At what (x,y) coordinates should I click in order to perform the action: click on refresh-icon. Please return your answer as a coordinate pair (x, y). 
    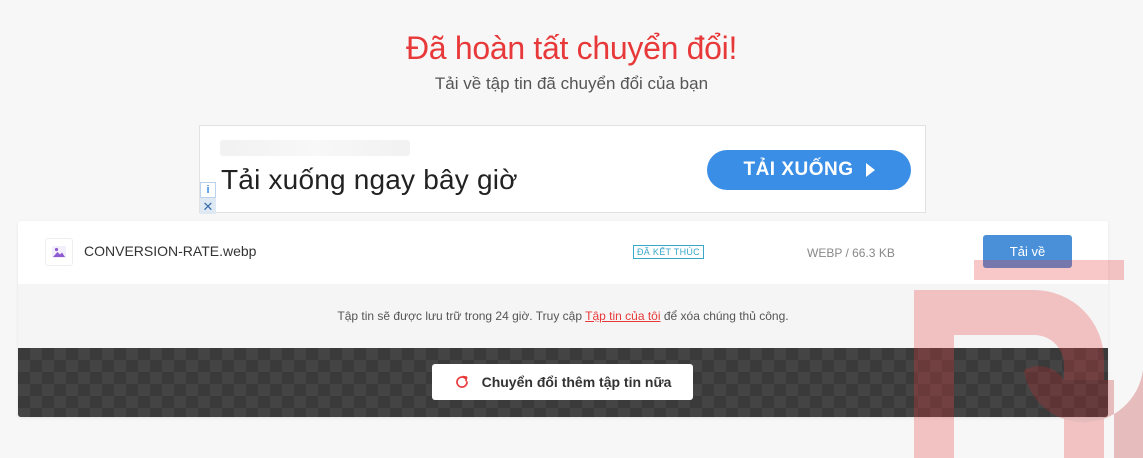
    Looking at the image, I should click on (461, 381).